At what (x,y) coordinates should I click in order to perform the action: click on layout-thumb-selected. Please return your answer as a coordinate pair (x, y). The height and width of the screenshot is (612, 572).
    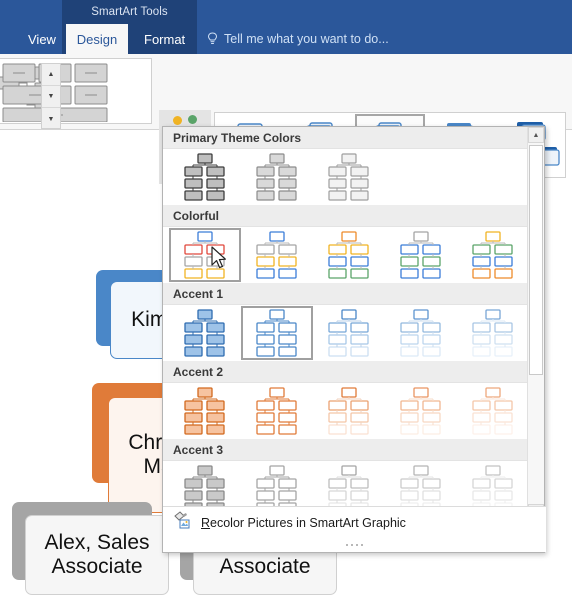
    Looking at the image, I should click on (55, 92).